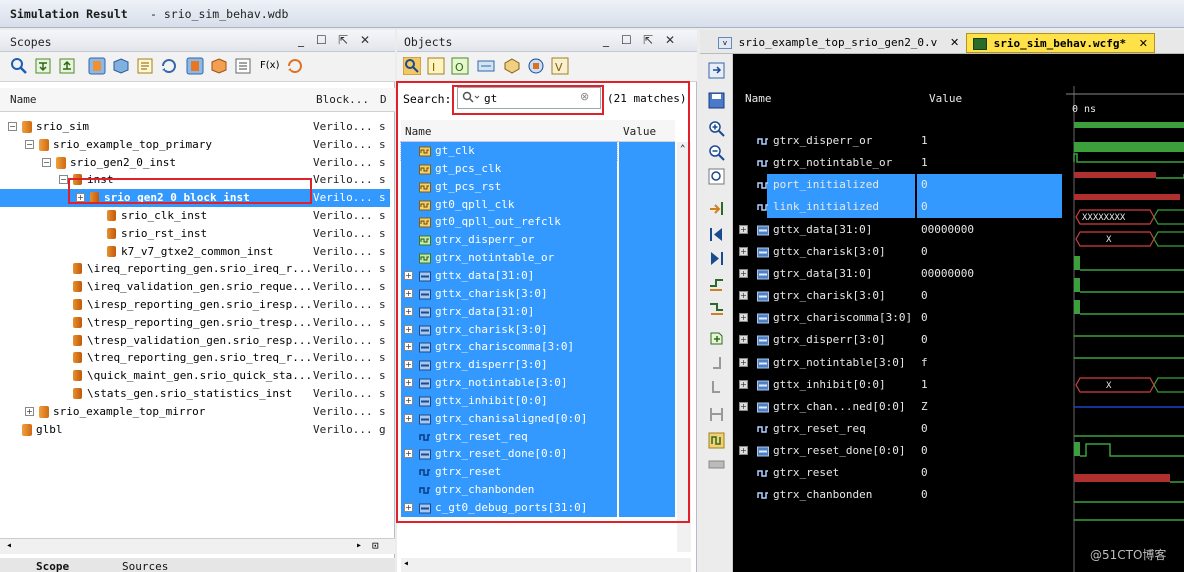 This screenshot has width=1184, height=572. What do you see at coordinates (97, 66) in the screenshot?
I see `module-filter-icon` at bounding box center [97, 66].